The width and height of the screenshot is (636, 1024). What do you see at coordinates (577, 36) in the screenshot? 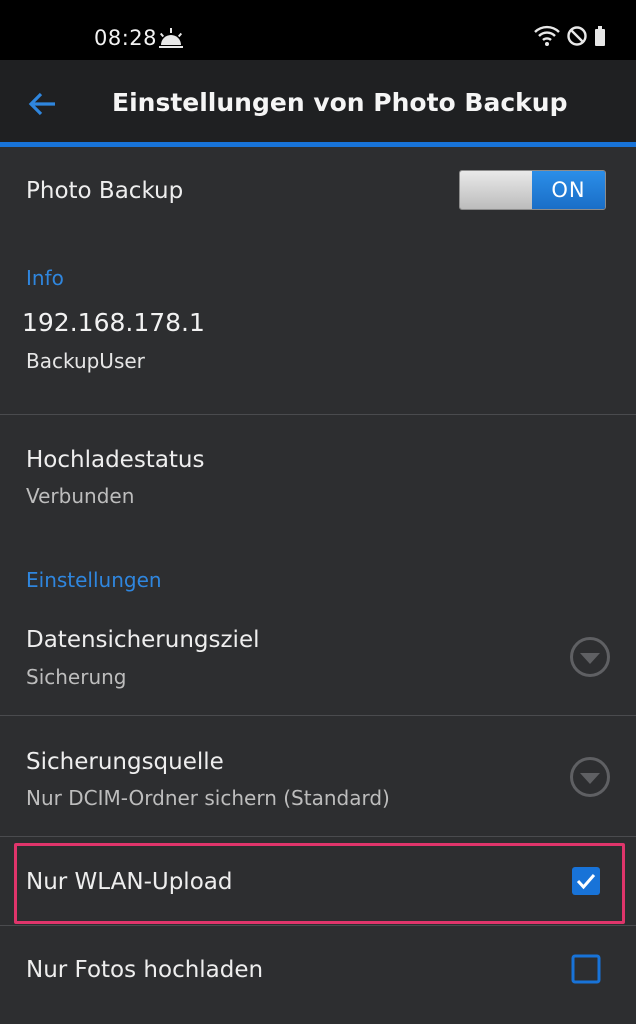
I see `do-not-disturb-icon` at bounding box center [577, 36].